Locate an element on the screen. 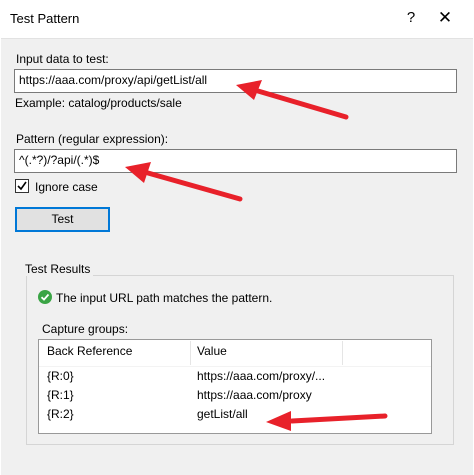  table-row-ref: {R:2} is located at coordinates (60, 414).